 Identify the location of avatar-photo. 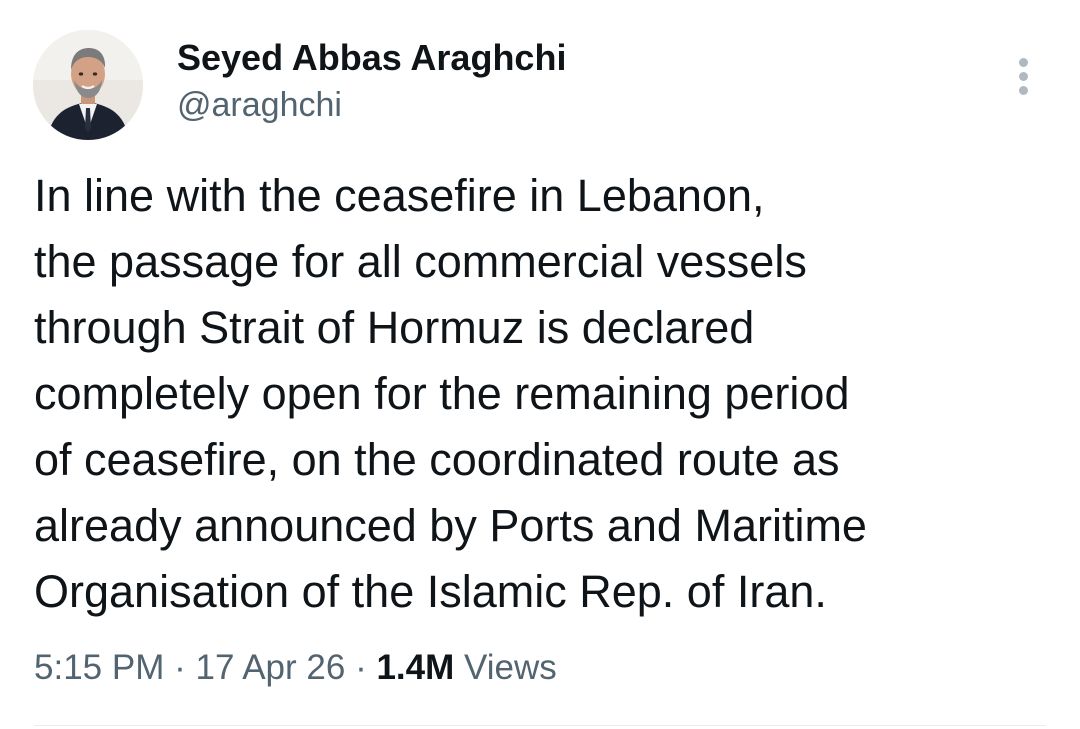
(88, 85).